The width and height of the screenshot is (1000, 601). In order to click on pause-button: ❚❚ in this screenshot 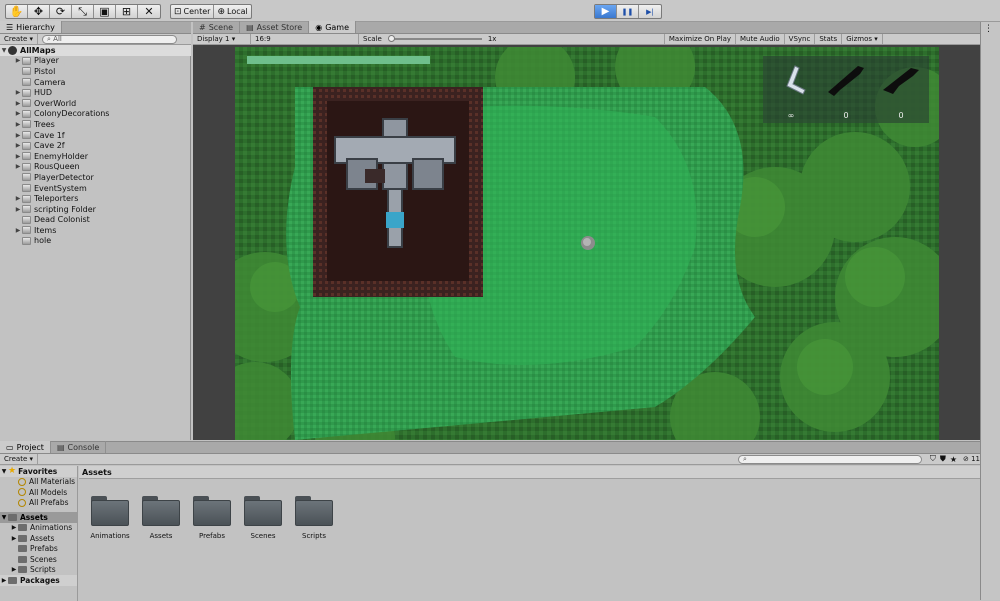, I will do `click(628, 11)`.